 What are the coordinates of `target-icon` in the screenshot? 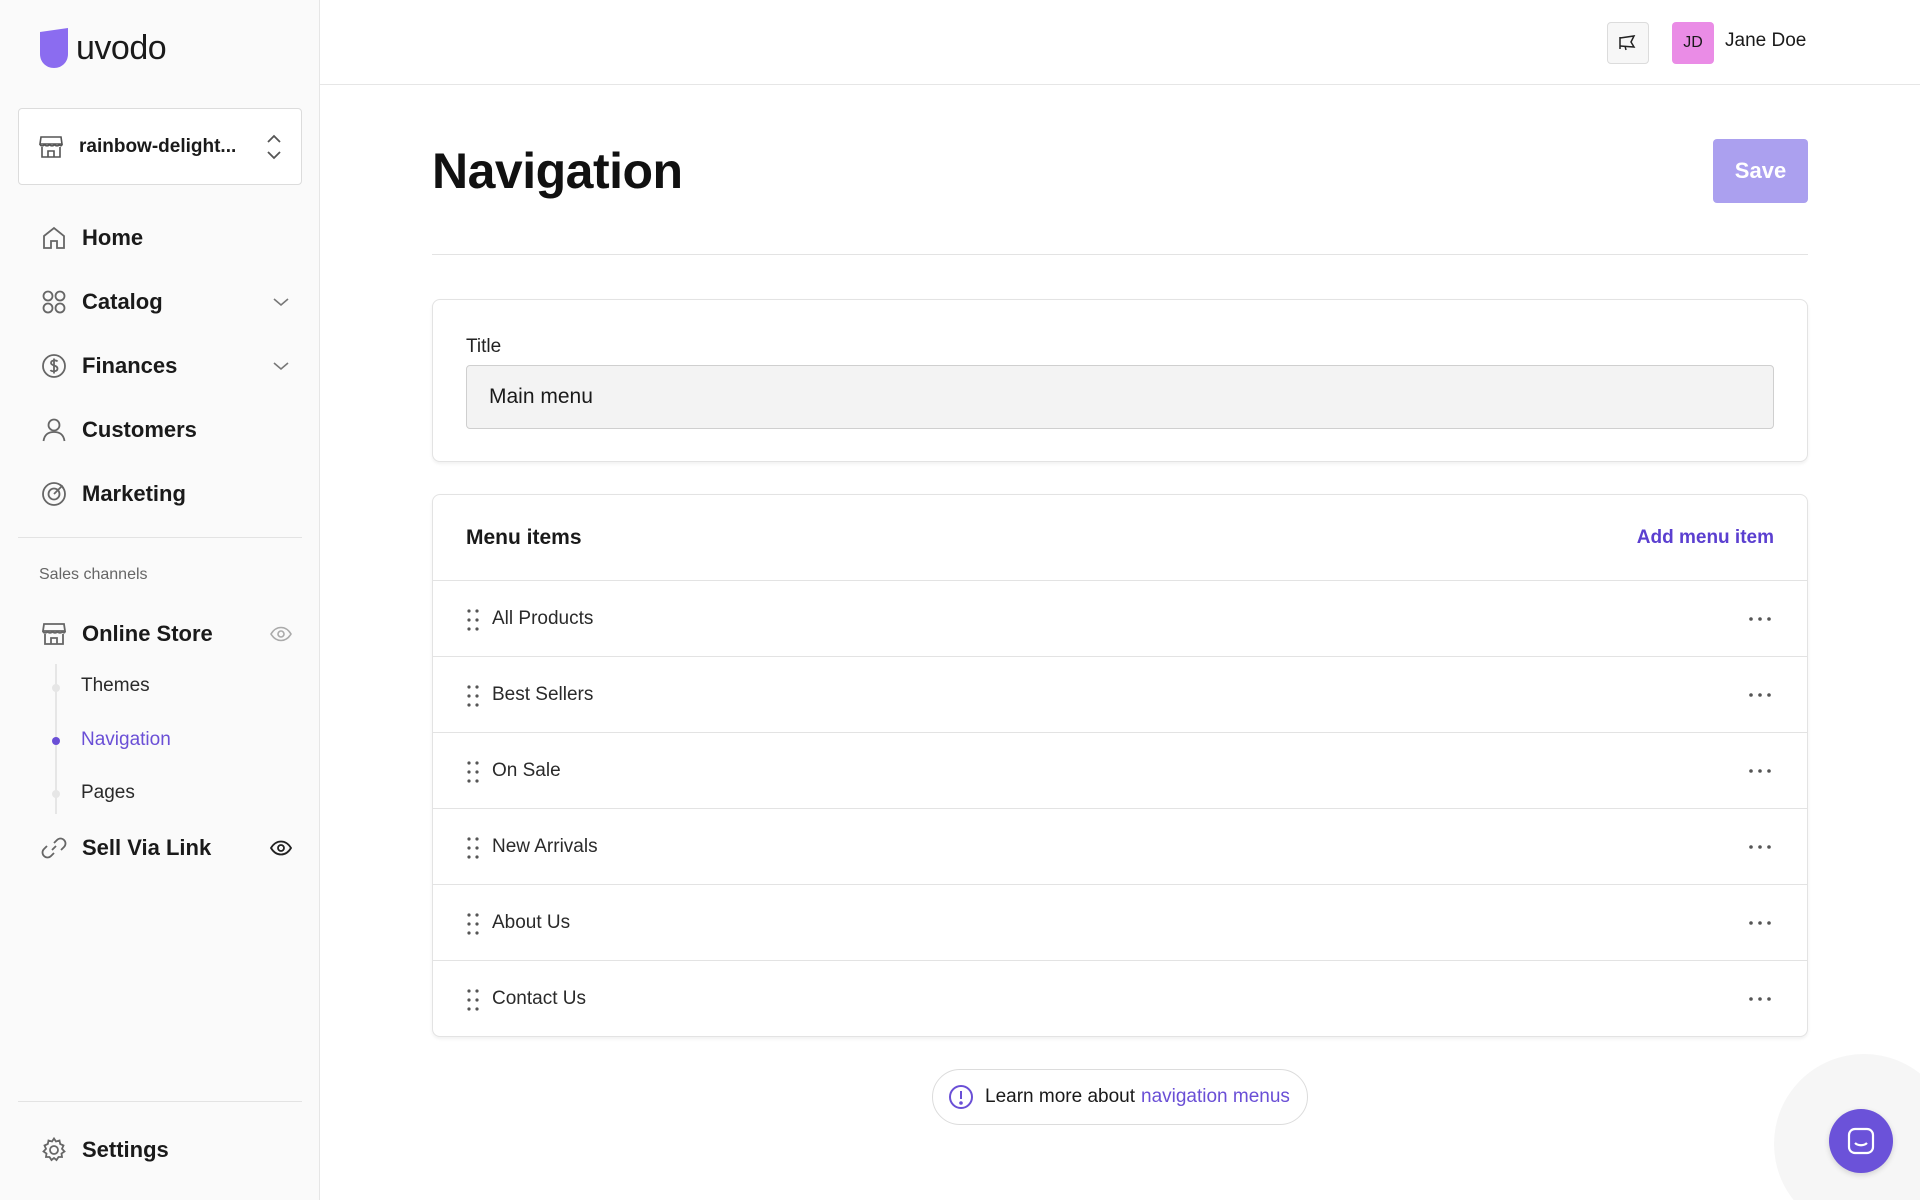 It's located at (54, 494).